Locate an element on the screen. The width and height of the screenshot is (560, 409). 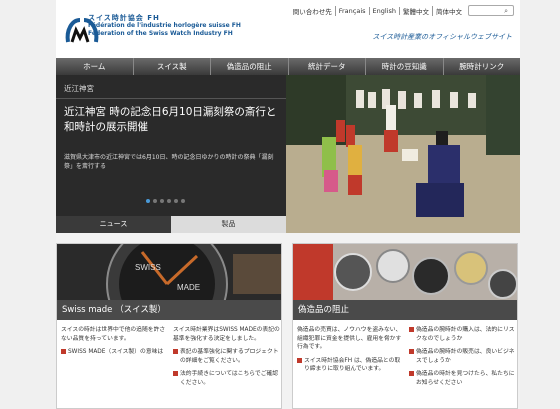
hero-divider is located at coordinates (171, 98).